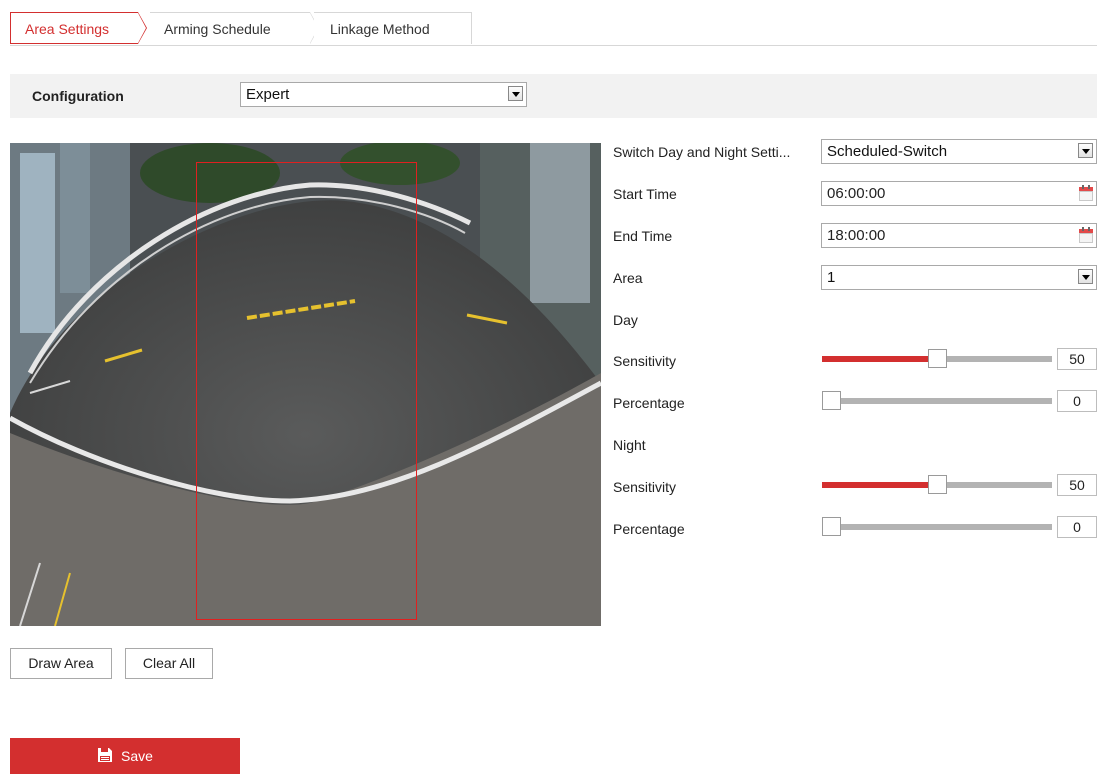 The image size is (1097, 774). What do you see at coordinates (645, 487) in the screenshot?
I see `night-sensitivity-label: Sensitivity` at bounding box center [645, 487].